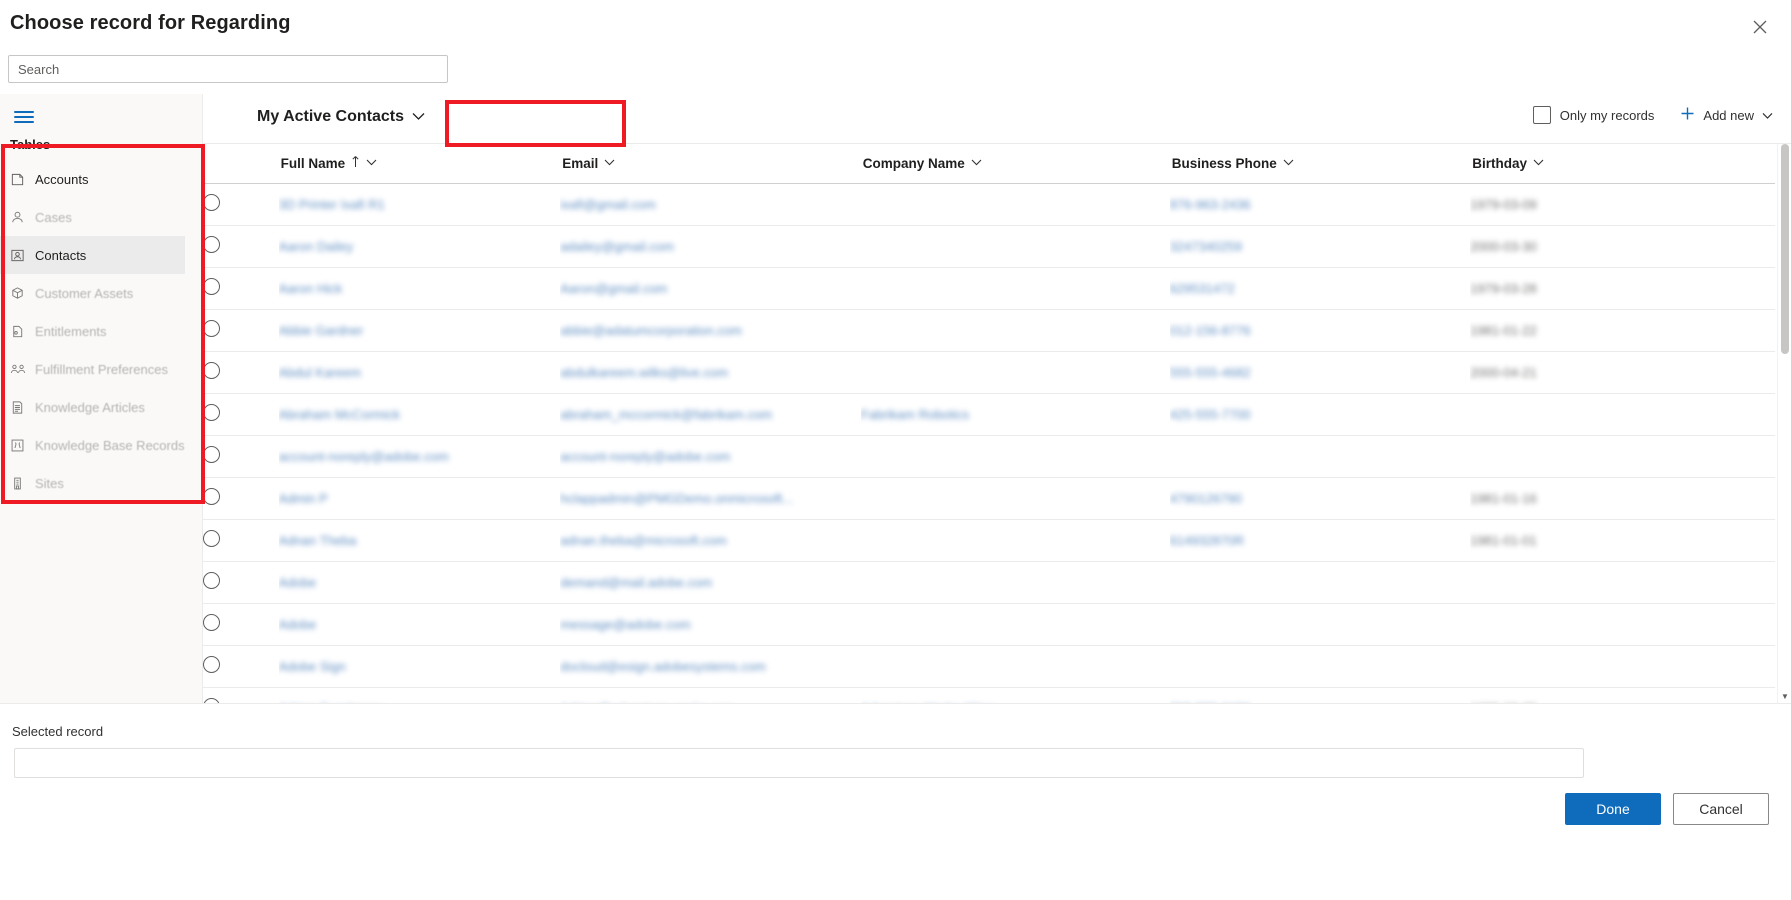 The width and height of the screenshot is (1791, 900). Describe the element at coordinates (1320, 204) in the screenshot. I see `row-cell-business-phone: 876-963-2436` at that location.